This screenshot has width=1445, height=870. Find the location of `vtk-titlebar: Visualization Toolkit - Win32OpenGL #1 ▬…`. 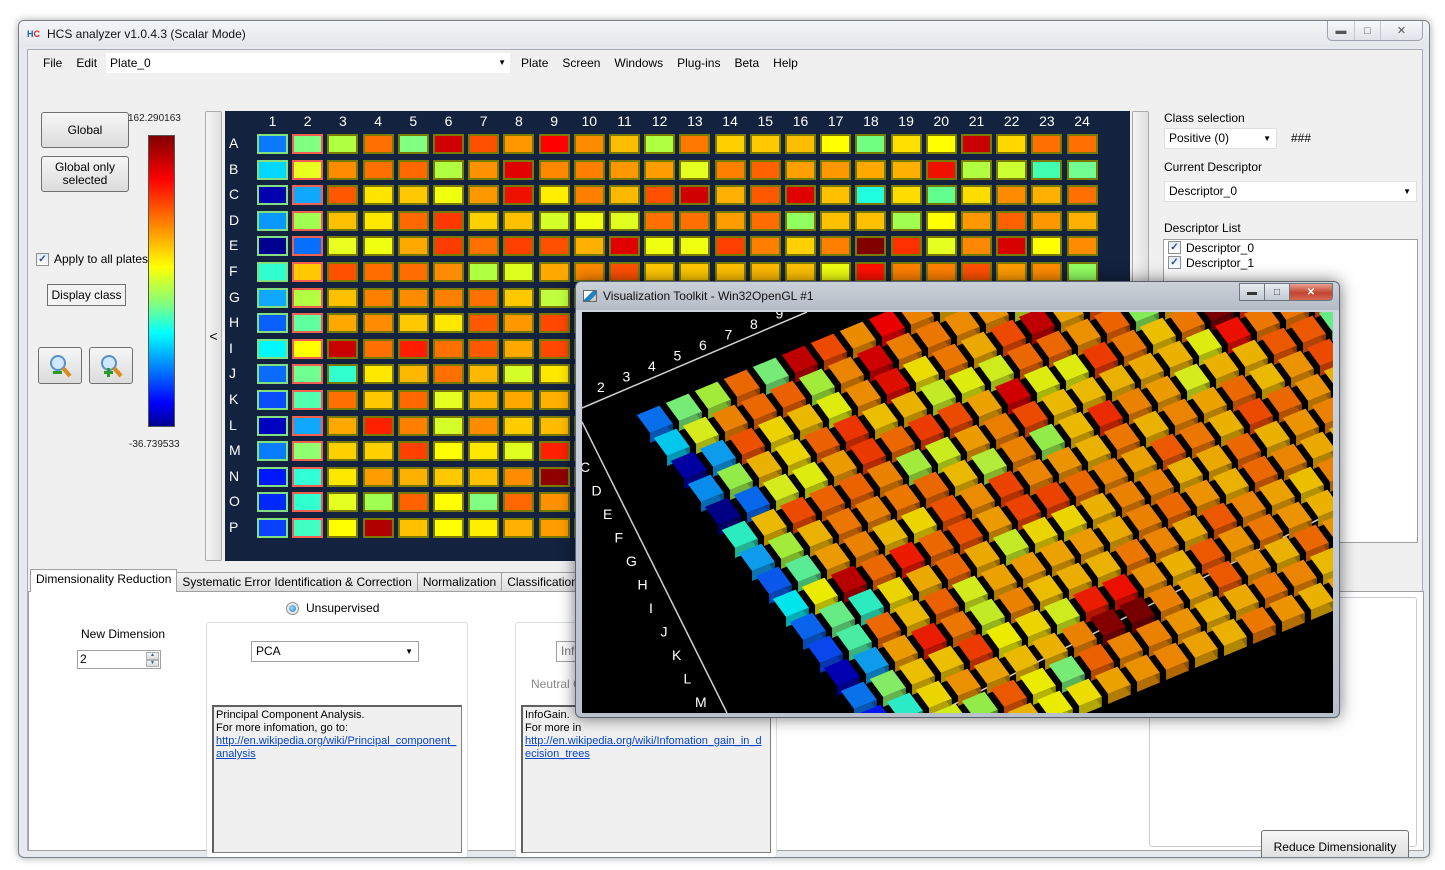

vtk-titlebar: Visualization Toolkit - Win32OpenGL #1 ▬… is located at coordinates (957, 296).